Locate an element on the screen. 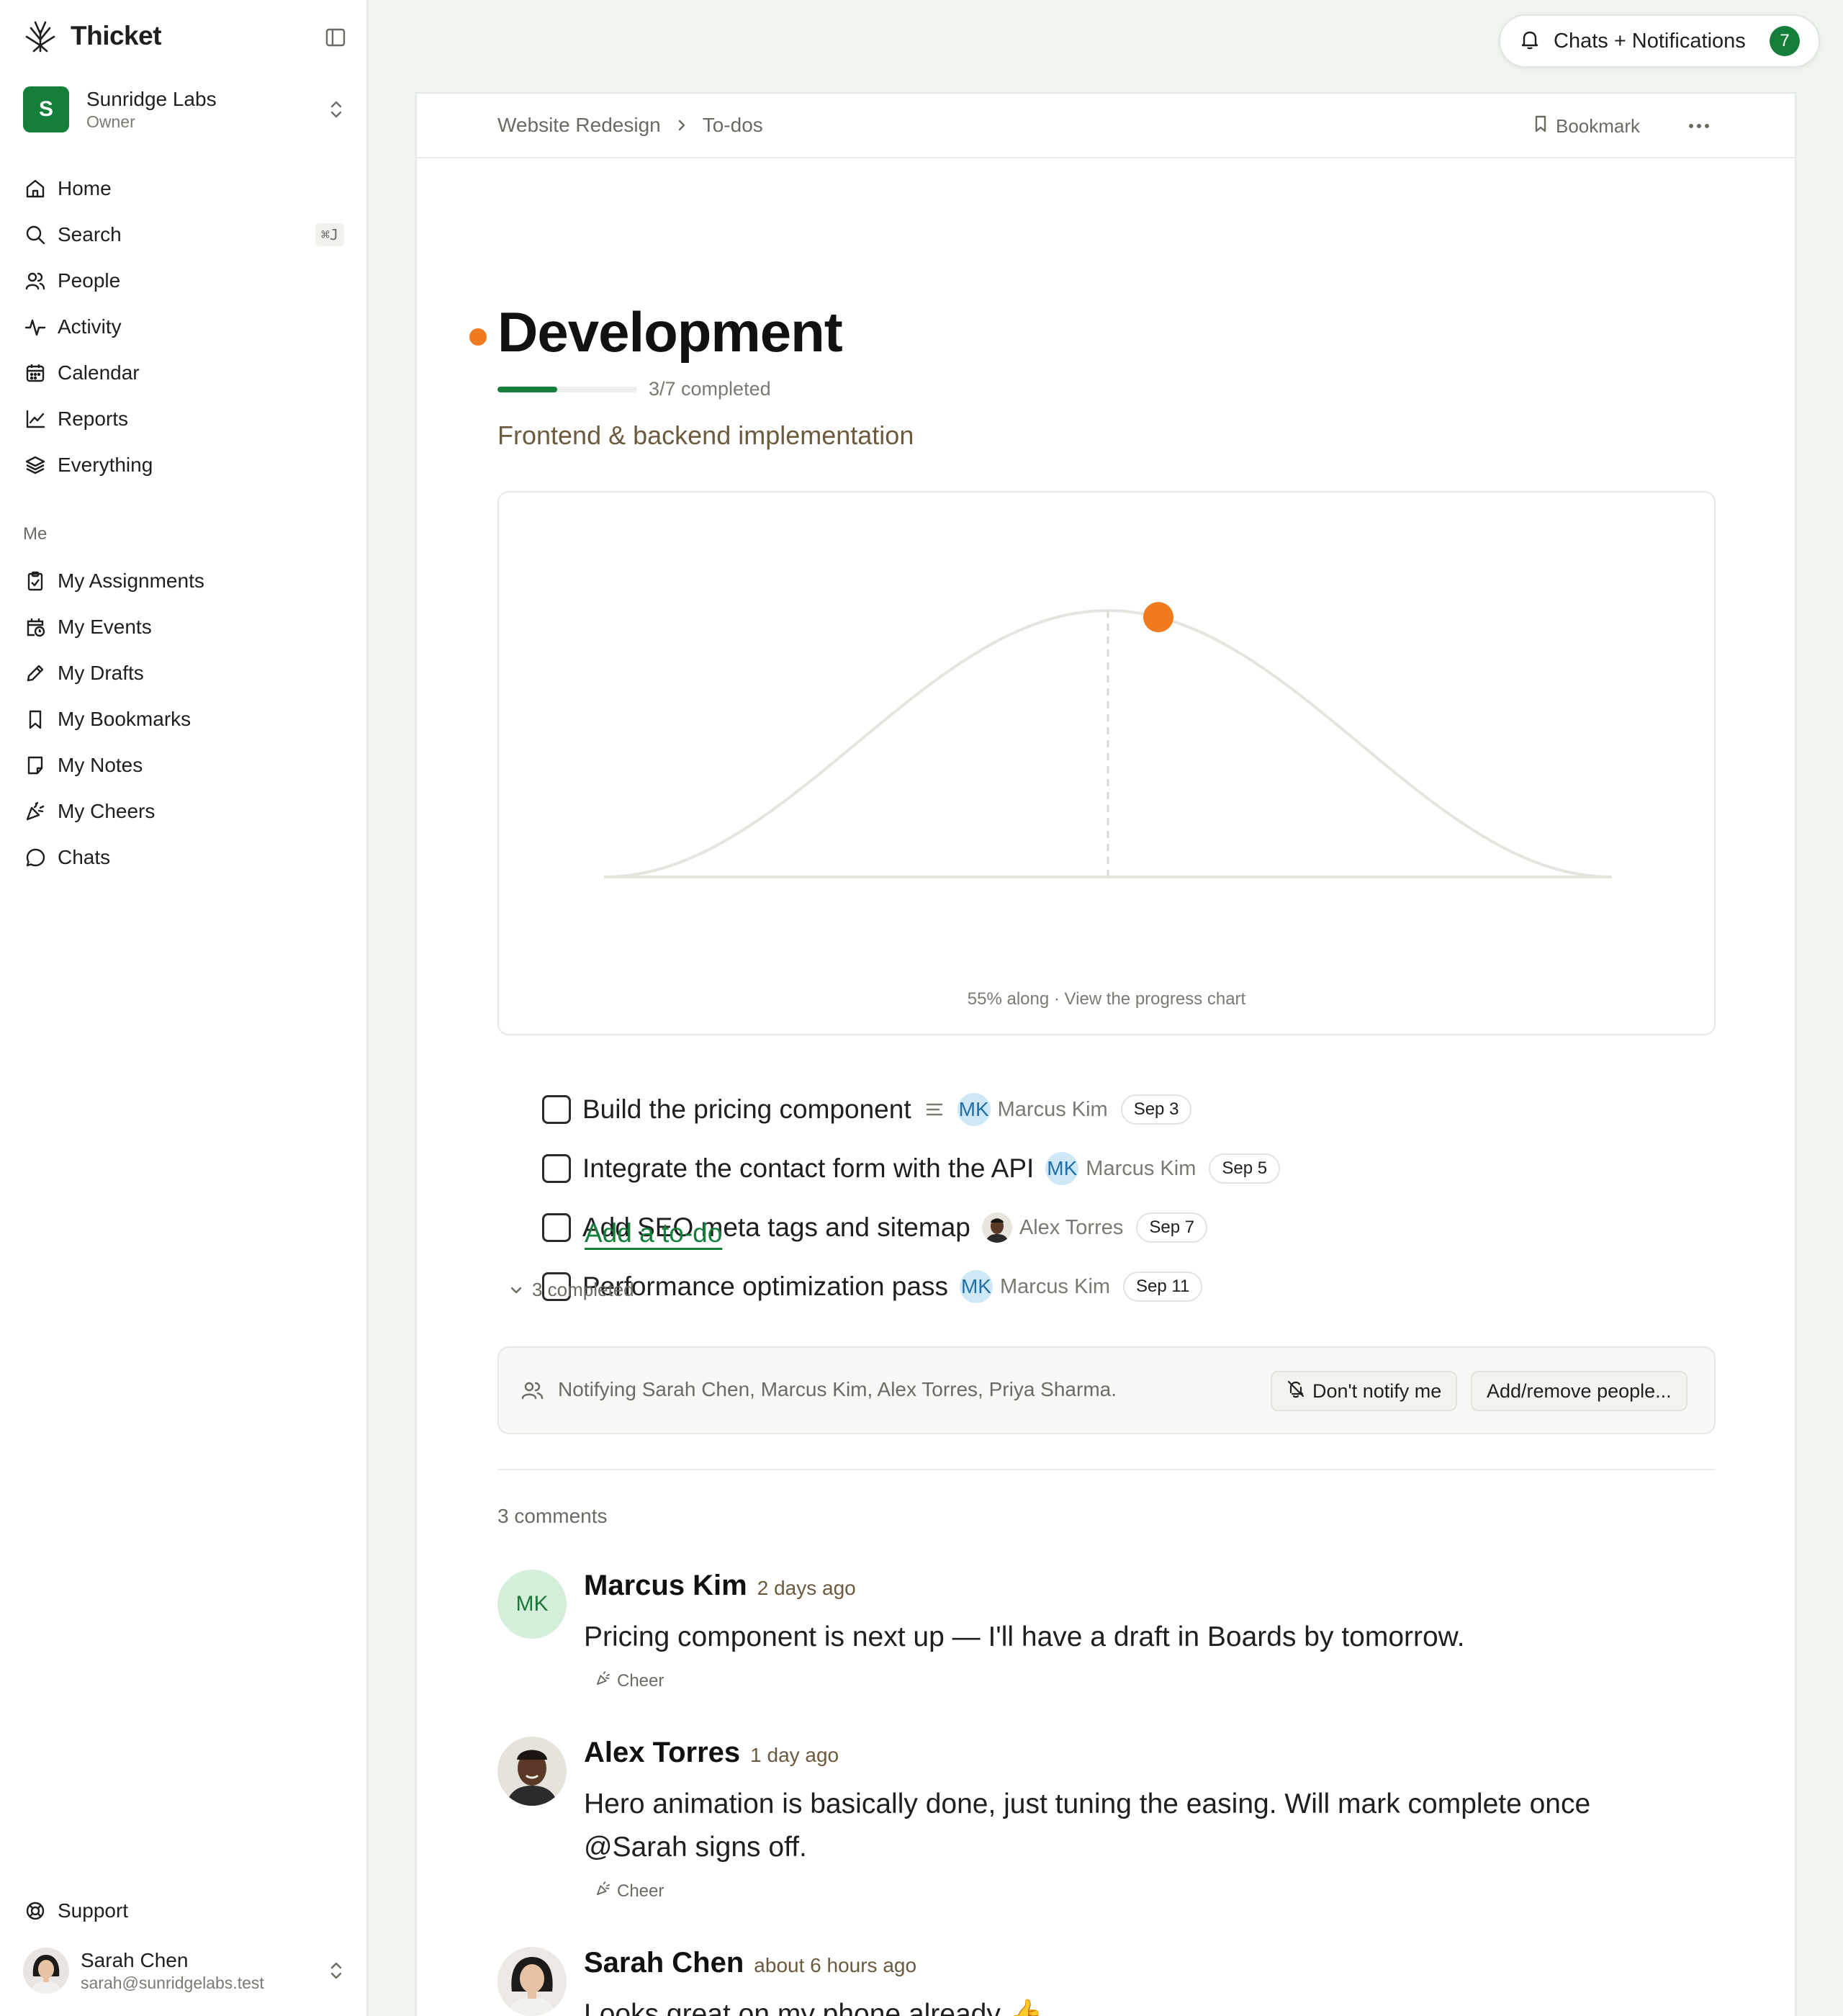 The width and height of the screenshot is (1843, 2016). nav-support: Support is located at coordinates (182, 1911).